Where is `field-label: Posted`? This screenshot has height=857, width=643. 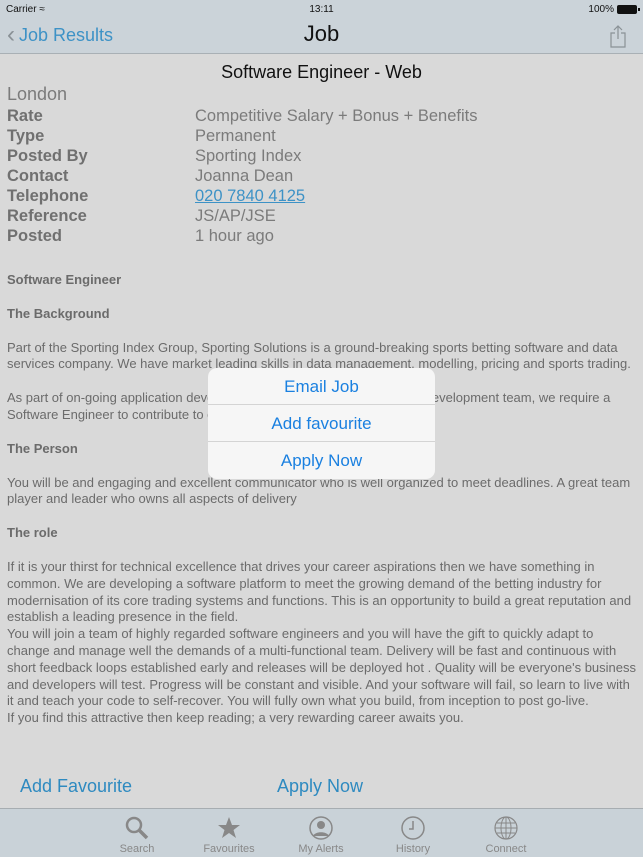 field-label: Posted is located at coordinates (35, 236).